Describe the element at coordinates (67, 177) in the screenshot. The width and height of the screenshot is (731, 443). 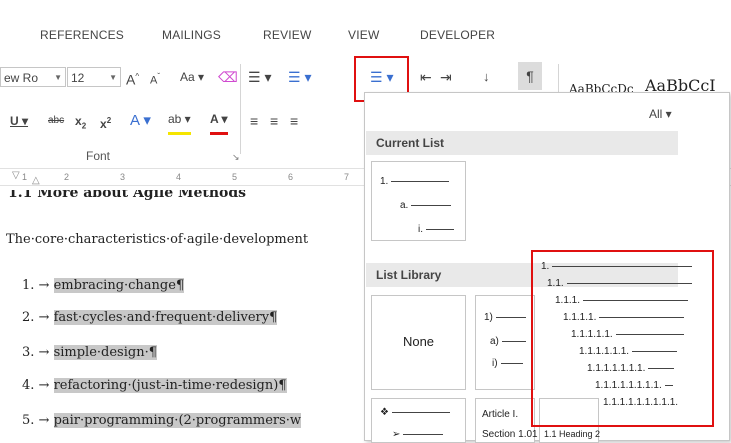
I see `ruler-tick: 2` at that location.